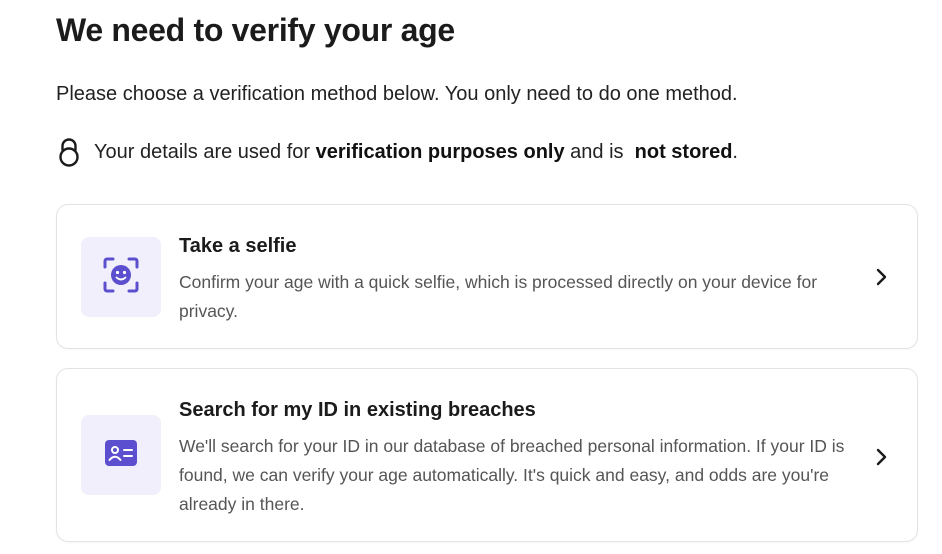 This screenshot has height=554, width=942. What do you see at coordinates (683, 151) in the screenshot?
I see `privacy-text-bold-not-stored: not stored` at bounding box center [683, 151].